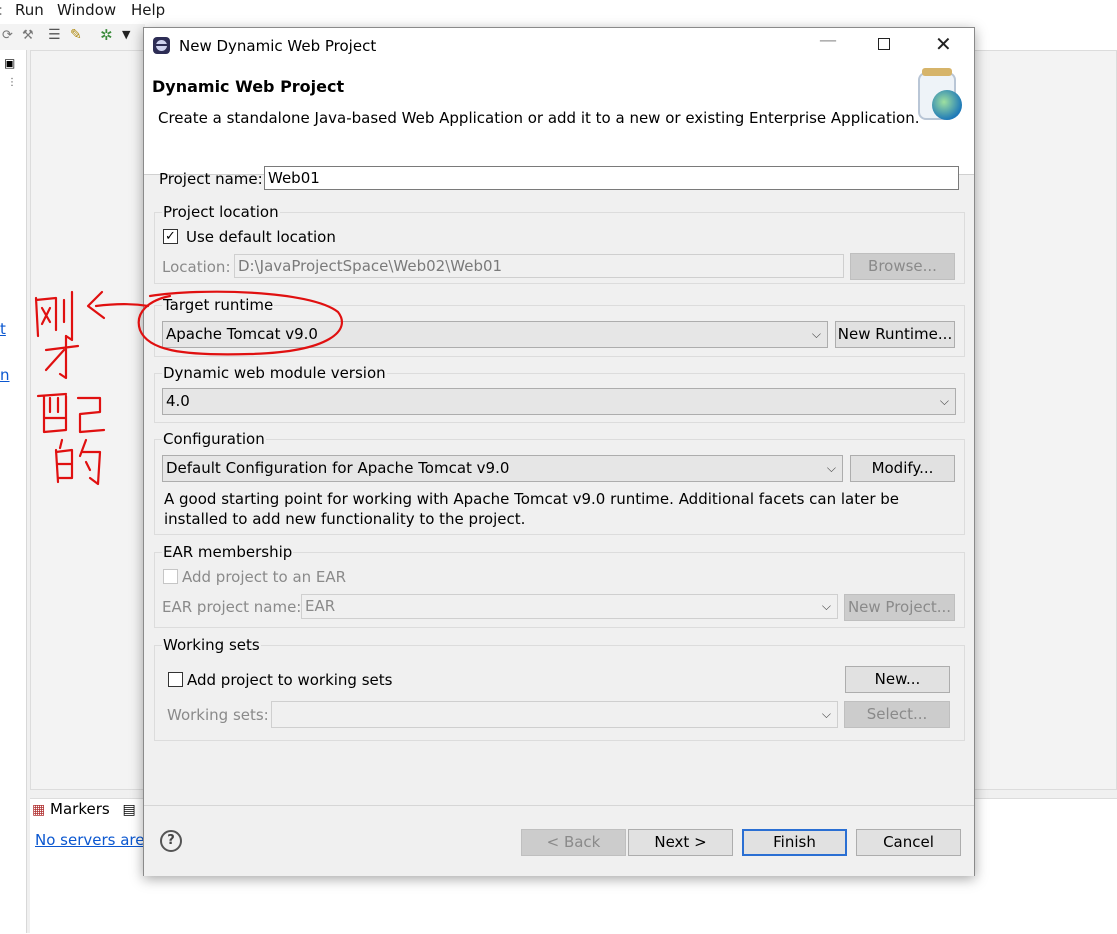 The width and height of the screenshot is (1117, 934). What do you see at coordinates (86, 10) in the screenshot?
I see `menu-window: Window` at bounding box center [86, 10].